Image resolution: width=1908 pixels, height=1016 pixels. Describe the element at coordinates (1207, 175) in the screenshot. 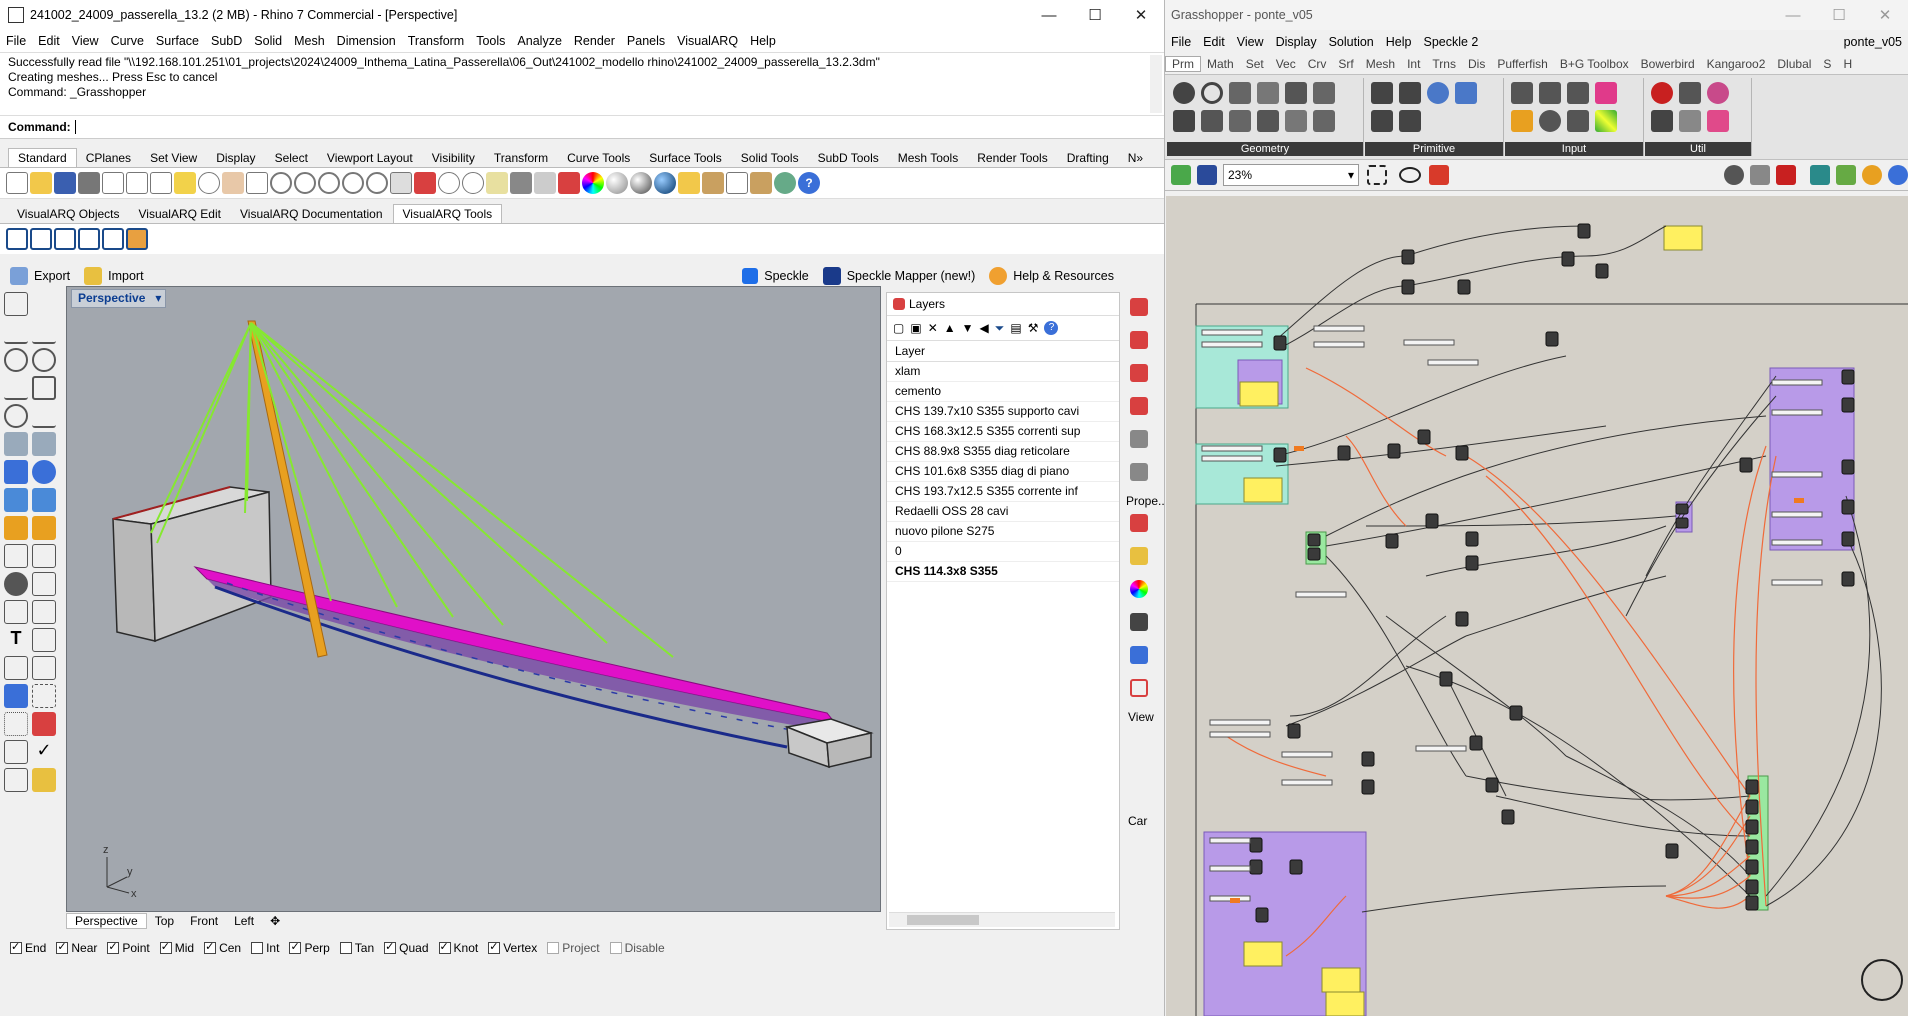

I see `gh-save-icon` at that location.